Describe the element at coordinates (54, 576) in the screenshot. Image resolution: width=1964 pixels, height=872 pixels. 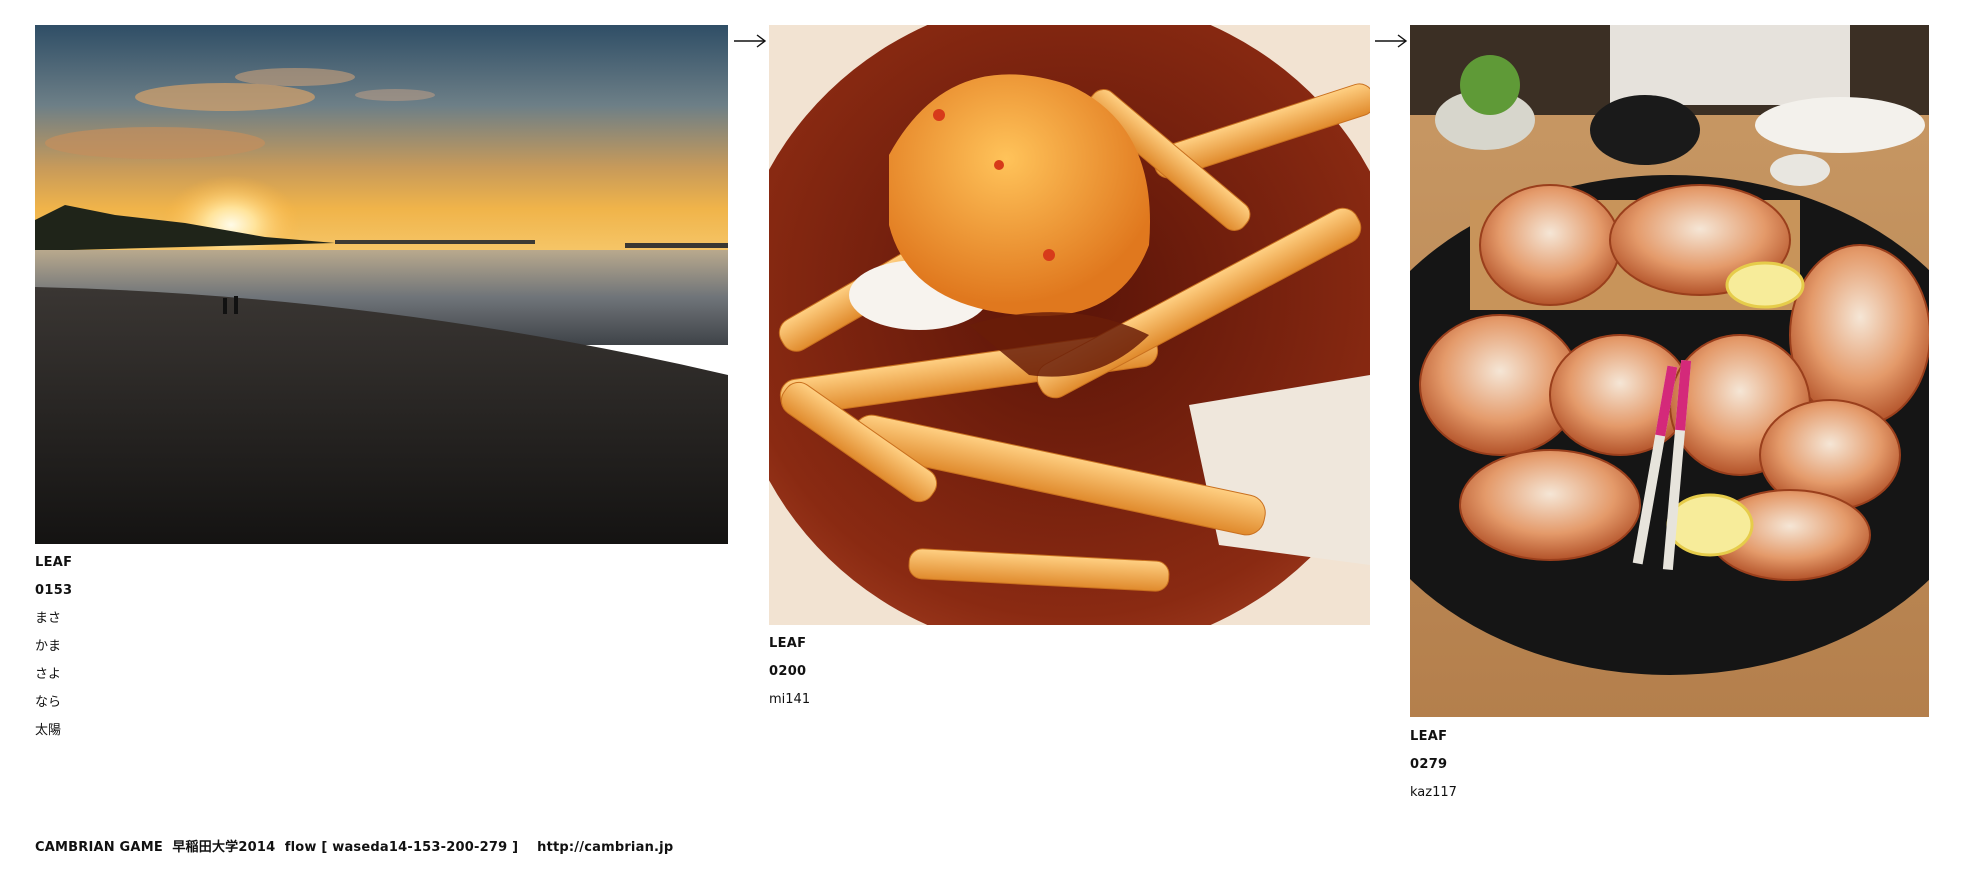
I see `leaf-code: LEAF 0153` at that location.